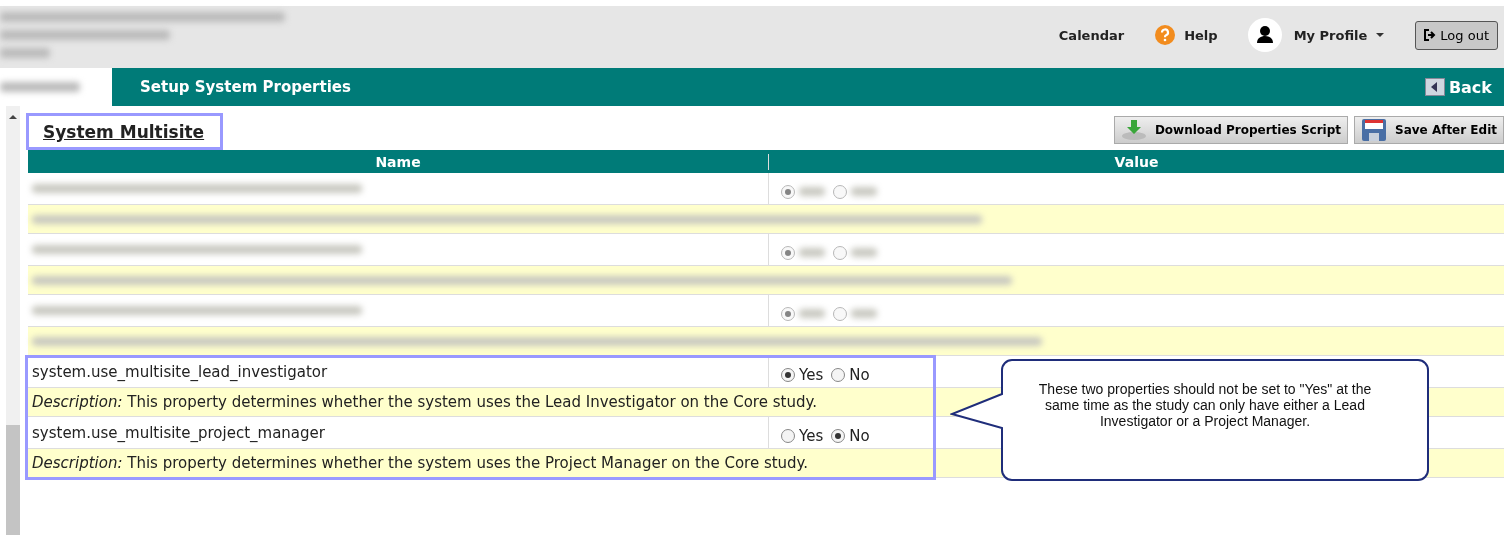 The width and height of the screenshot is (1504, 535). I want to click on callout-text: These two properties should not be set to "Yes" at the same time as the study can only have either a Lead Investigator or a Project Manager., so click(1205, 405).